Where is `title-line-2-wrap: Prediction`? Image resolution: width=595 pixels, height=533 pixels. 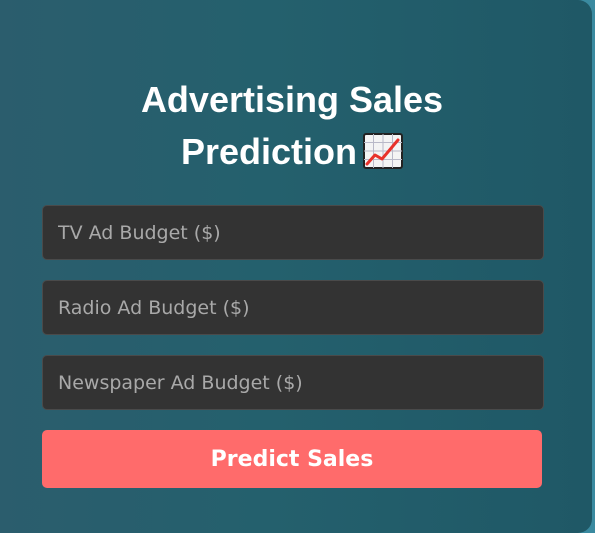
title-line-2-wrap: Prediction is located at coordinates (292, 152).